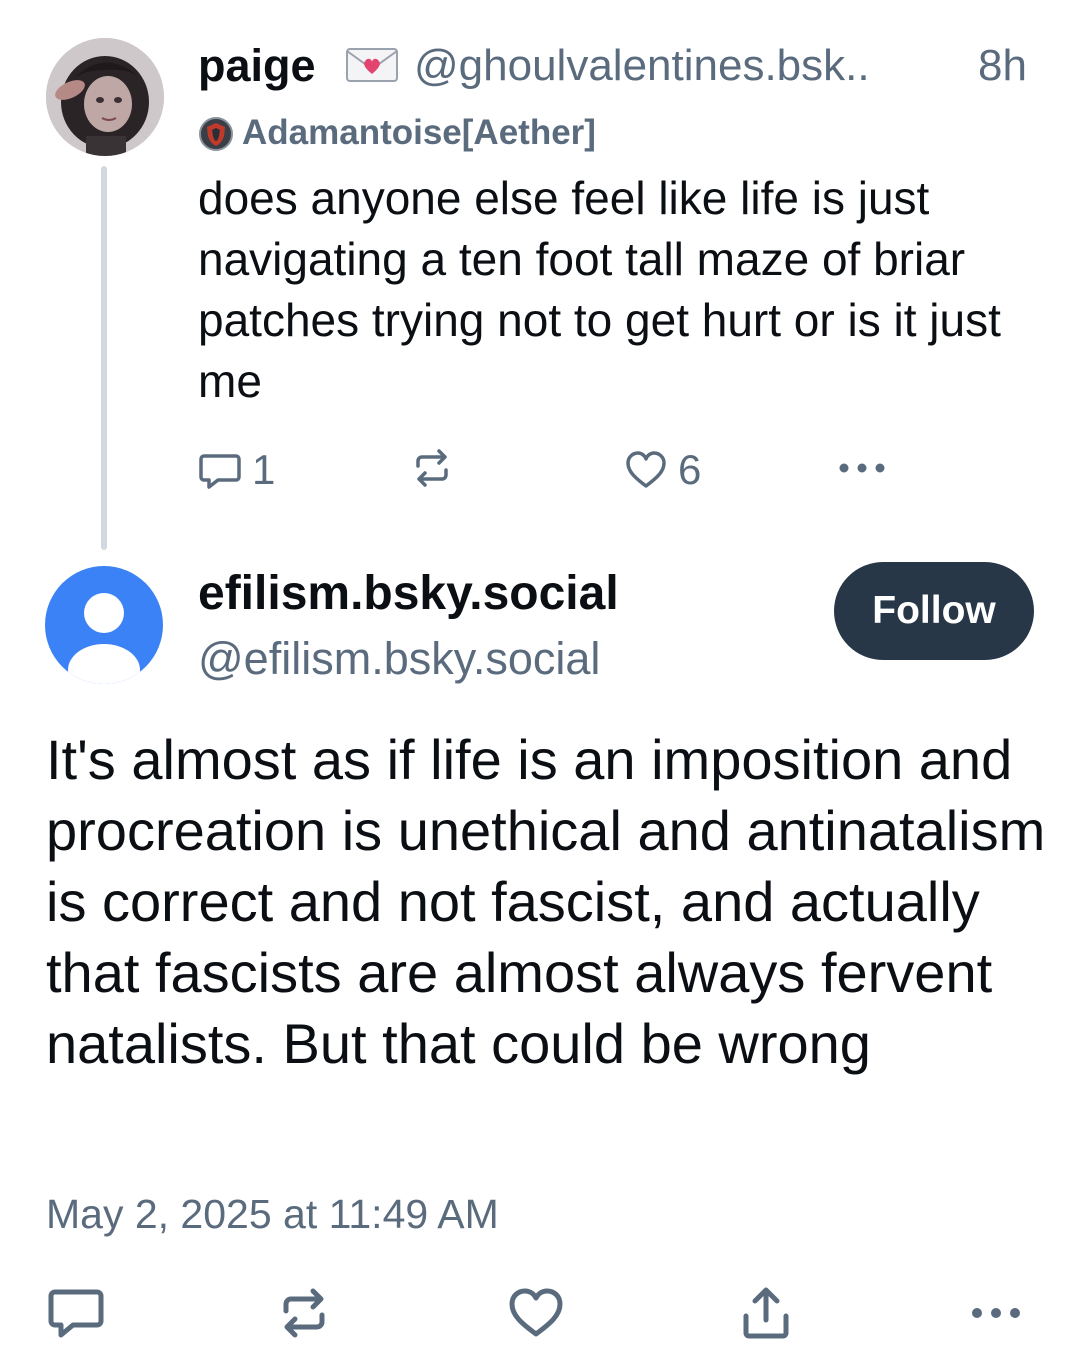  I want to click on parent-reply-count: 1, so click(264, 469).